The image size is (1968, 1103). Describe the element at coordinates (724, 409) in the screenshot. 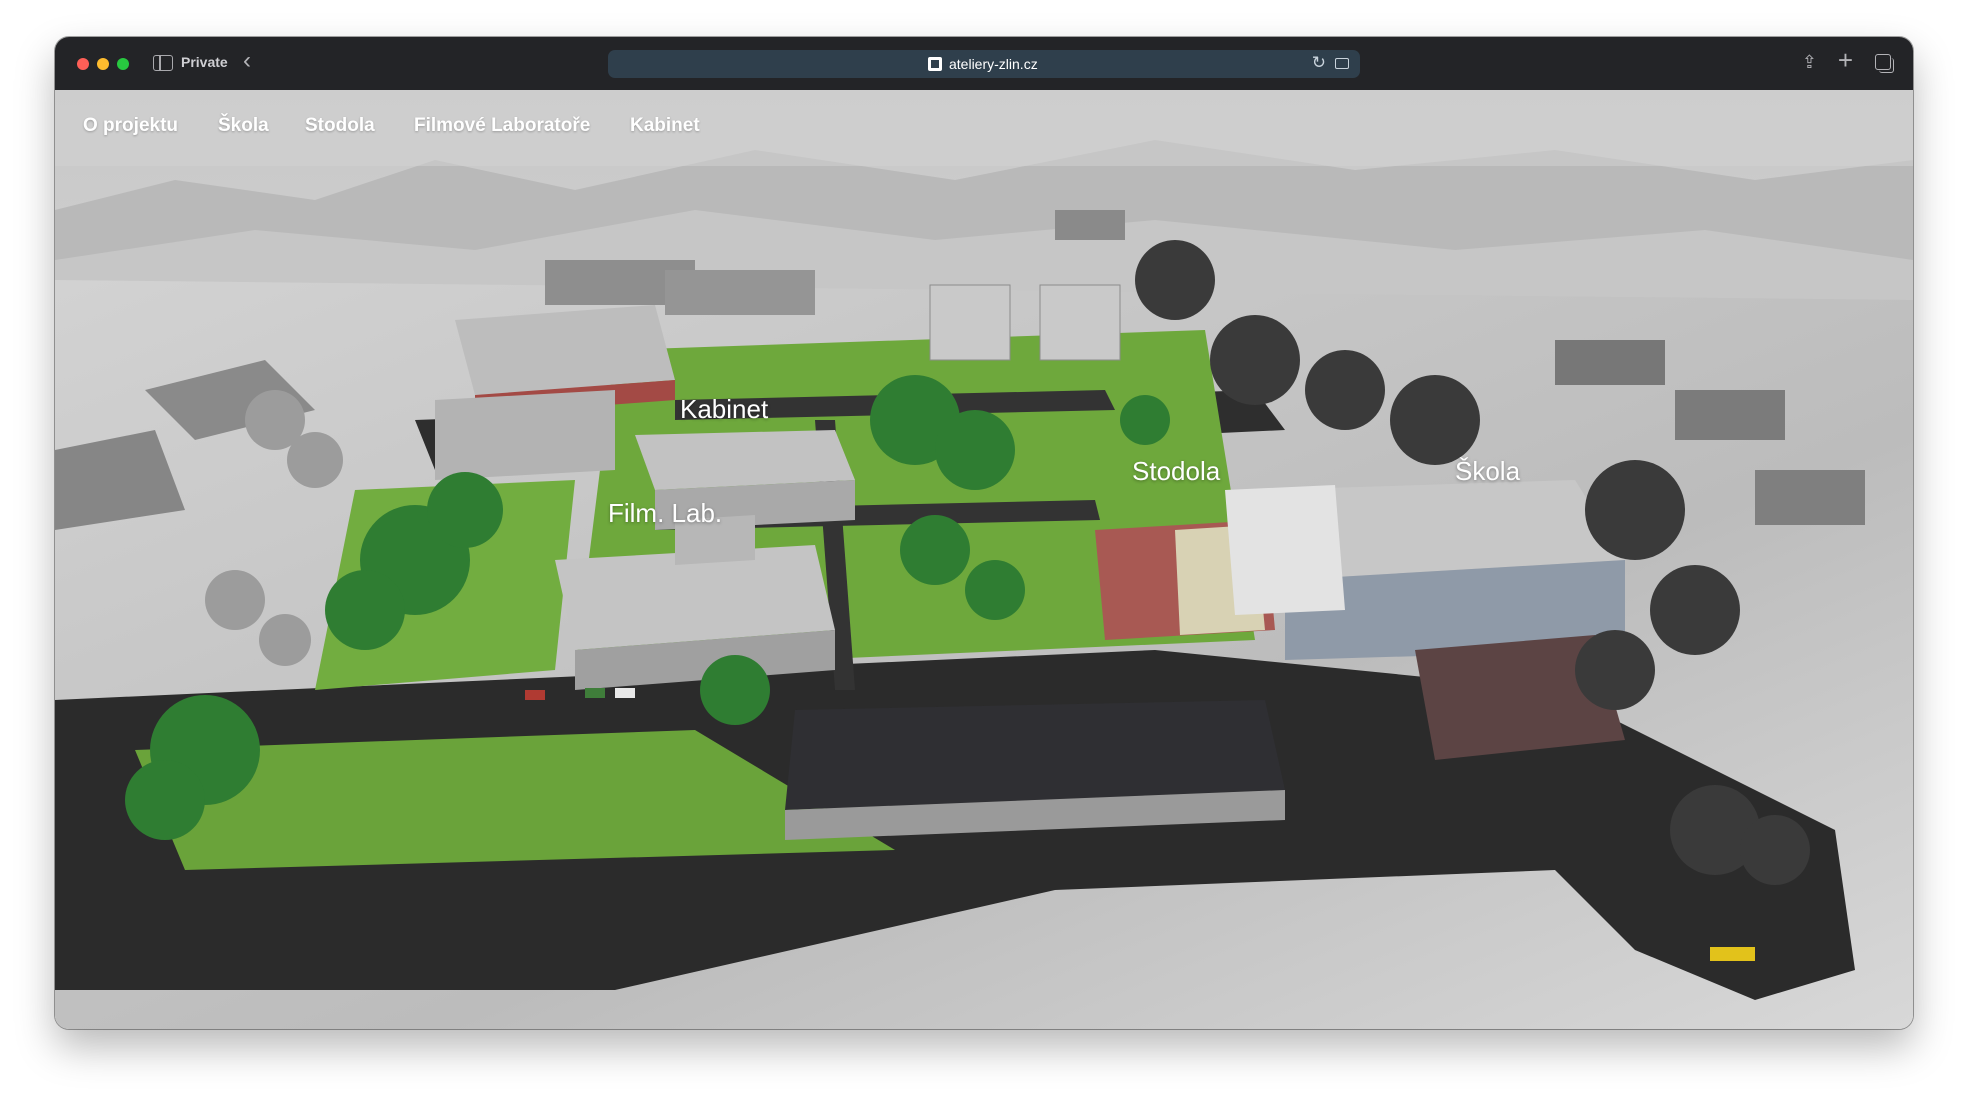

I see `map-label-kabinet: Kabinet` at that location.